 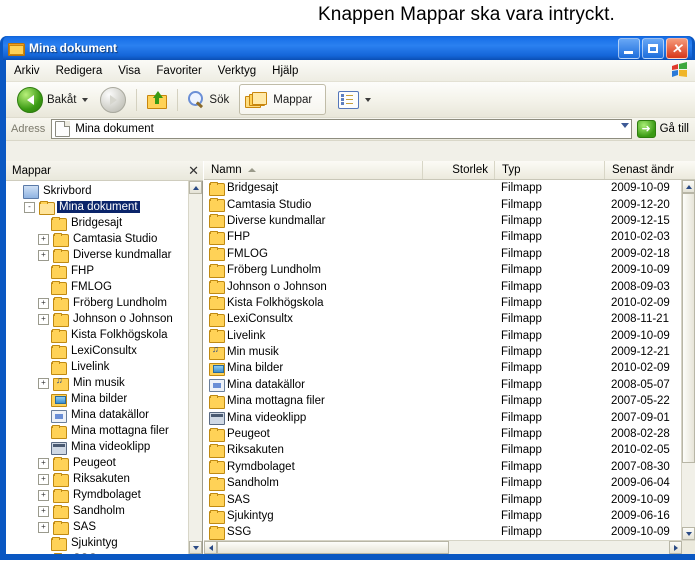 I want to click on table-row: SSG Filmapp 2009-10-09, so click(x=449, y=532).